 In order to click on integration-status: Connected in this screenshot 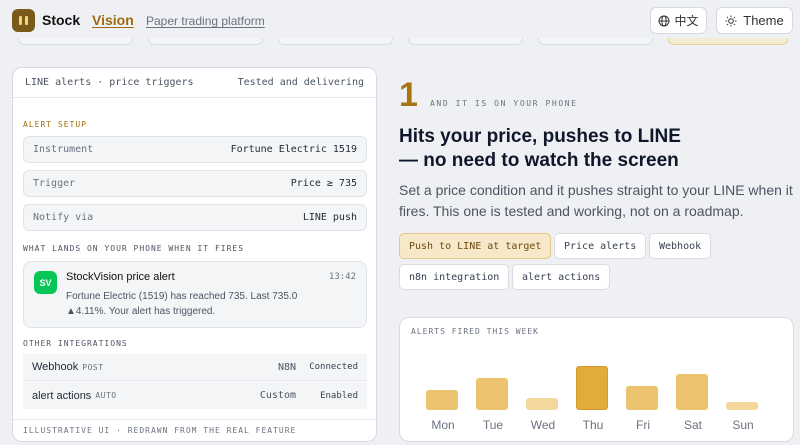, I will do `click(333, 367)`.